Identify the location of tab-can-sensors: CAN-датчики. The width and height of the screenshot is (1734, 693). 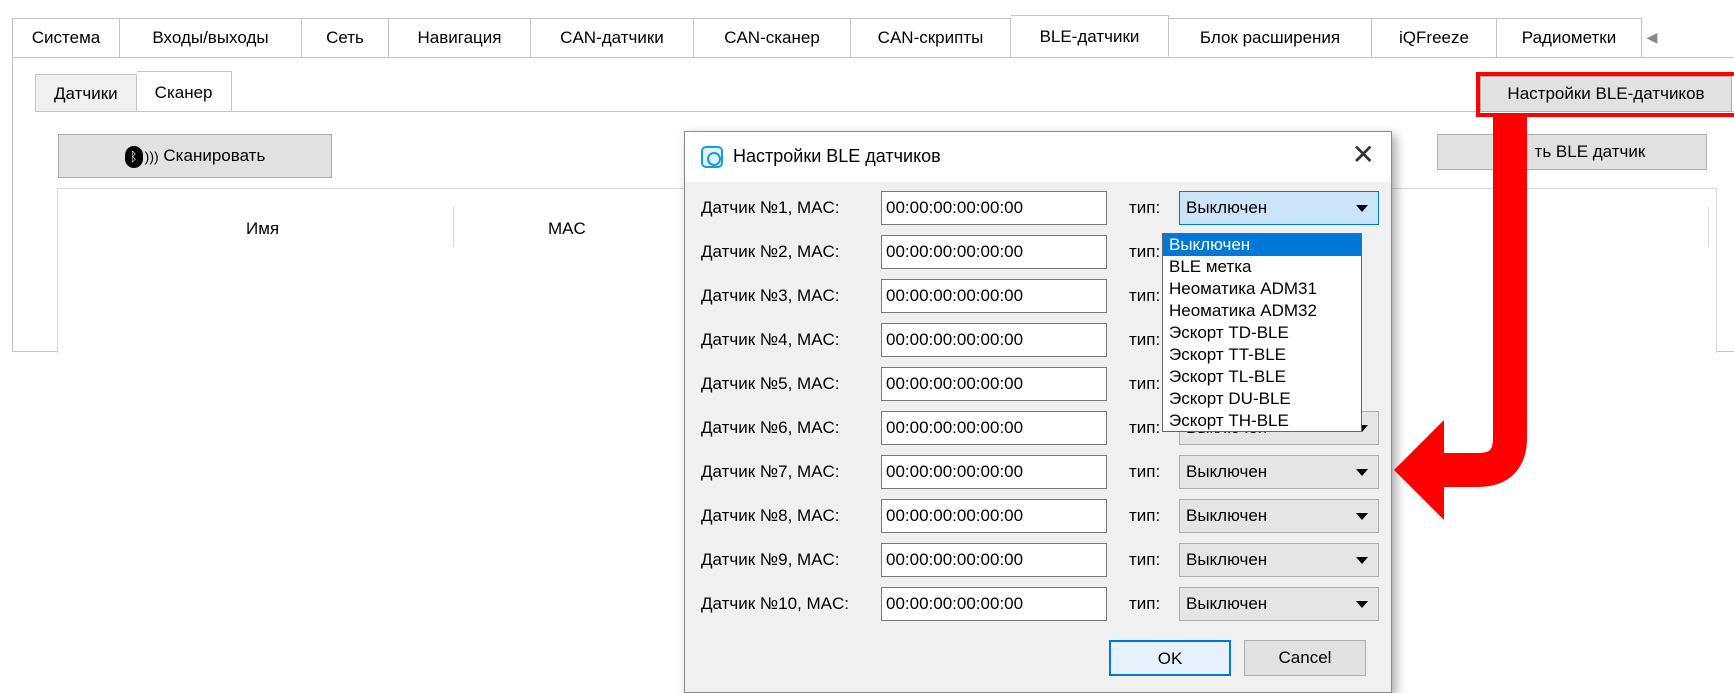
(612, 38).